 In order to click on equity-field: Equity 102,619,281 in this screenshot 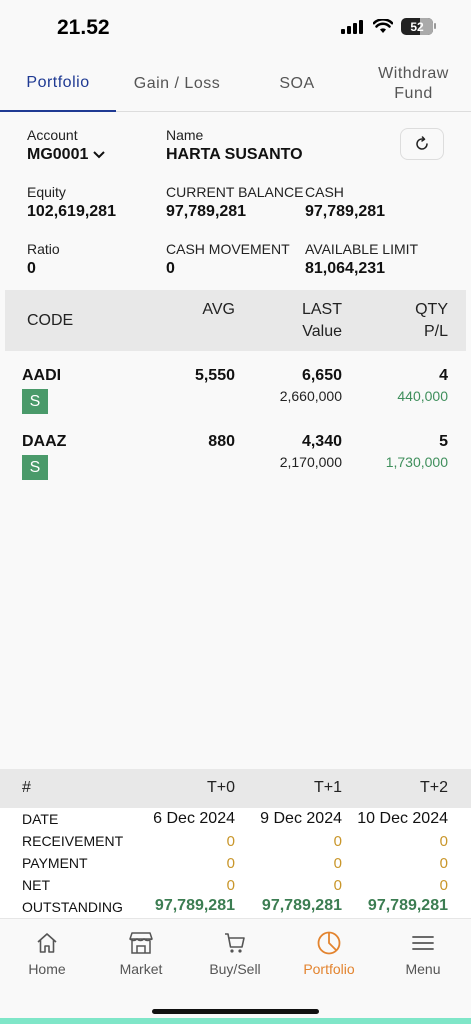, I will do `click(71, 202)`.